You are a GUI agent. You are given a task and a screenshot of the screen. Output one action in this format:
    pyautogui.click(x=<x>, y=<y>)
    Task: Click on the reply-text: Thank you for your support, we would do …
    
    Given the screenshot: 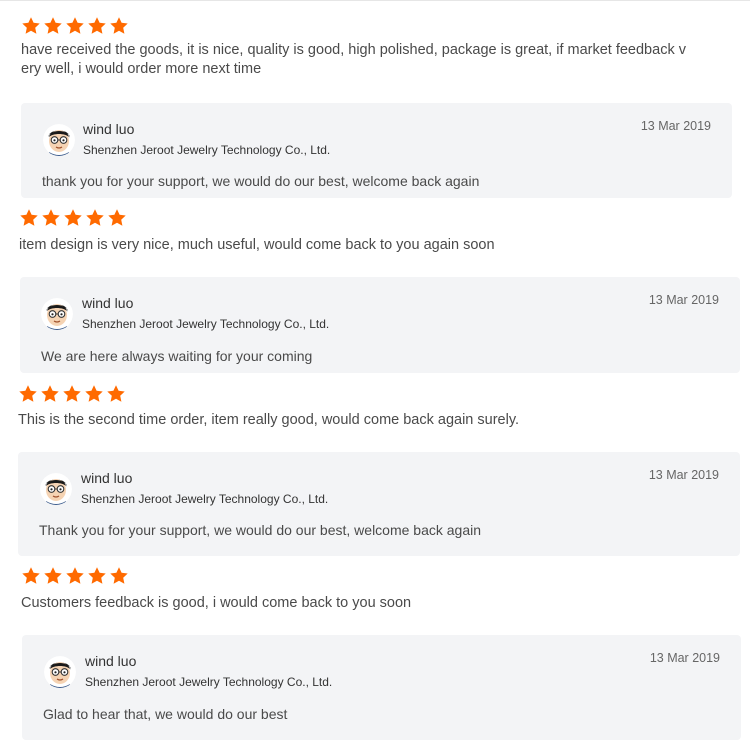 What is the action you would take?
    pyautogui.click(x=260, y=530)
    